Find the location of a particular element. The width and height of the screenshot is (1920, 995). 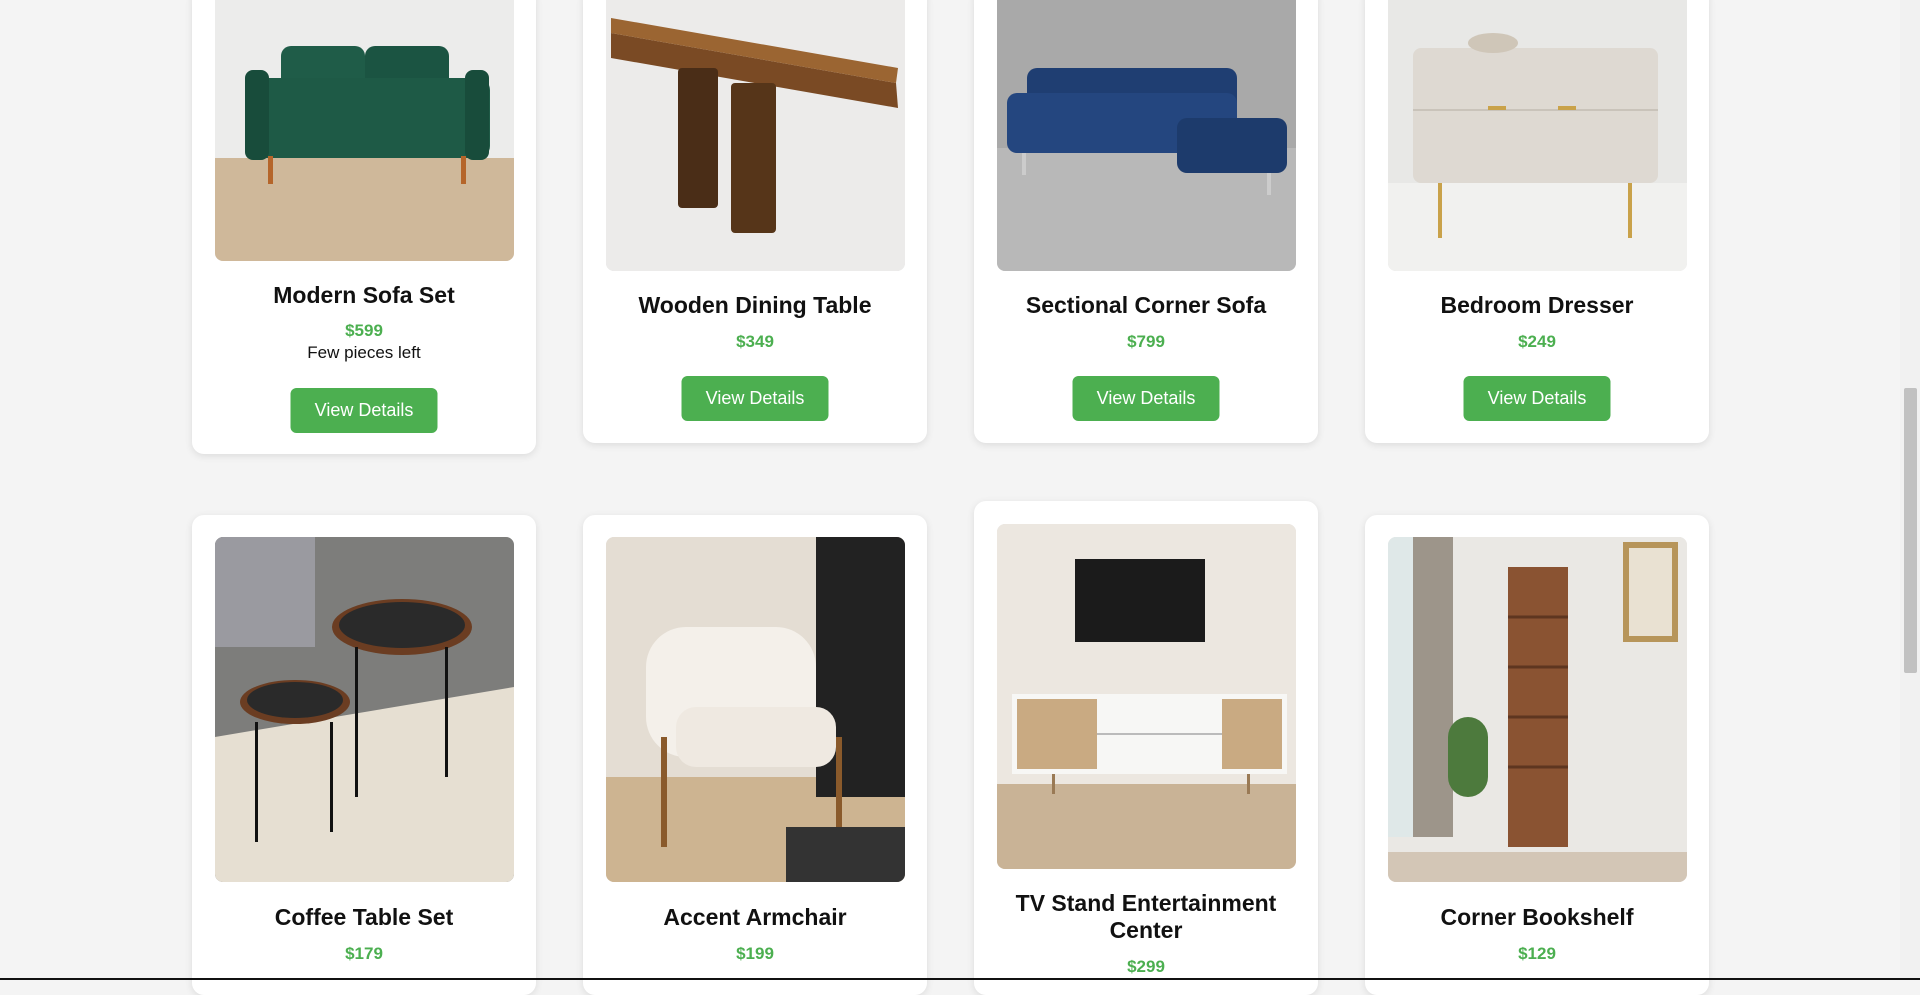

scrollbar-thumb is located at coordinates (1910, 530).